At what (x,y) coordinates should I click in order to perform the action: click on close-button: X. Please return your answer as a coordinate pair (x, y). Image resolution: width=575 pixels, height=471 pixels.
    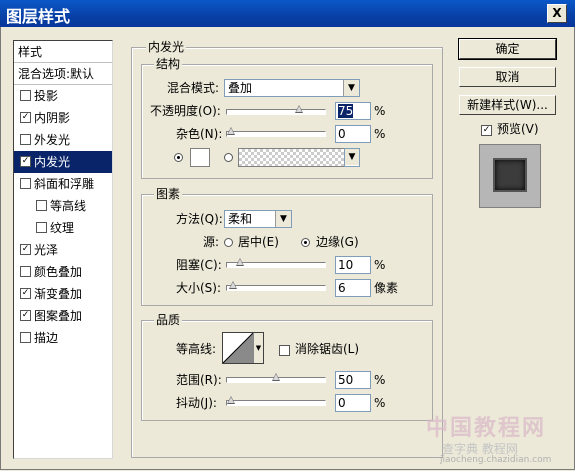
    Looking at the image, I should click on (557, 13).